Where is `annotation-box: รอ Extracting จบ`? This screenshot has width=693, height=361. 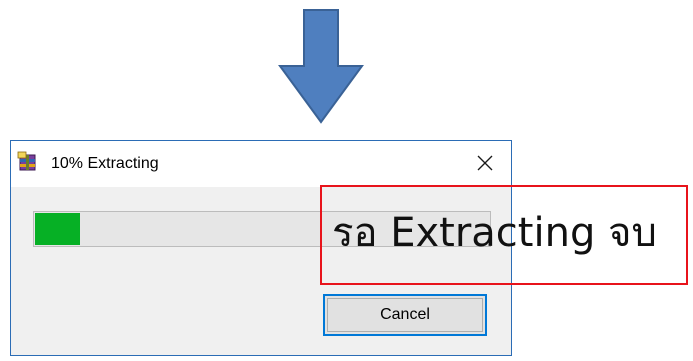 annotation-box: รอ Extracting จบ is located at coordinates (504, 235).